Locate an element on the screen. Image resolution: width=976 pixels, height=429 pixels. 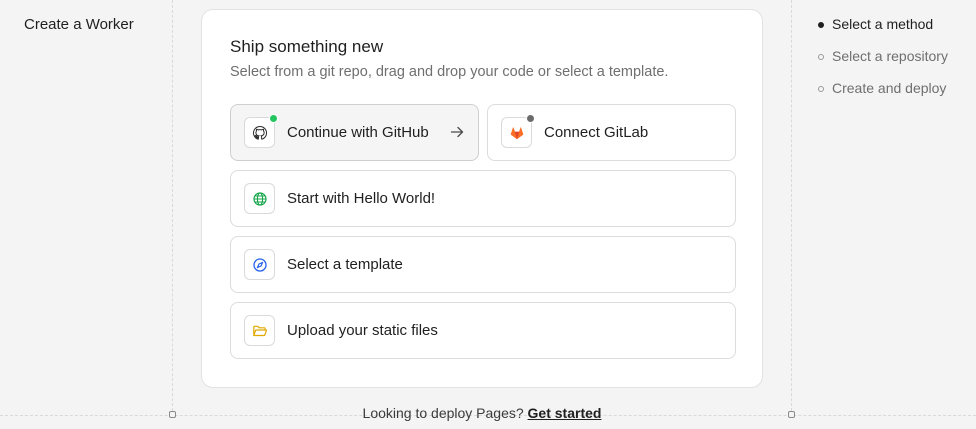
card-title: Ship something new is located at coordinates (307, 46).